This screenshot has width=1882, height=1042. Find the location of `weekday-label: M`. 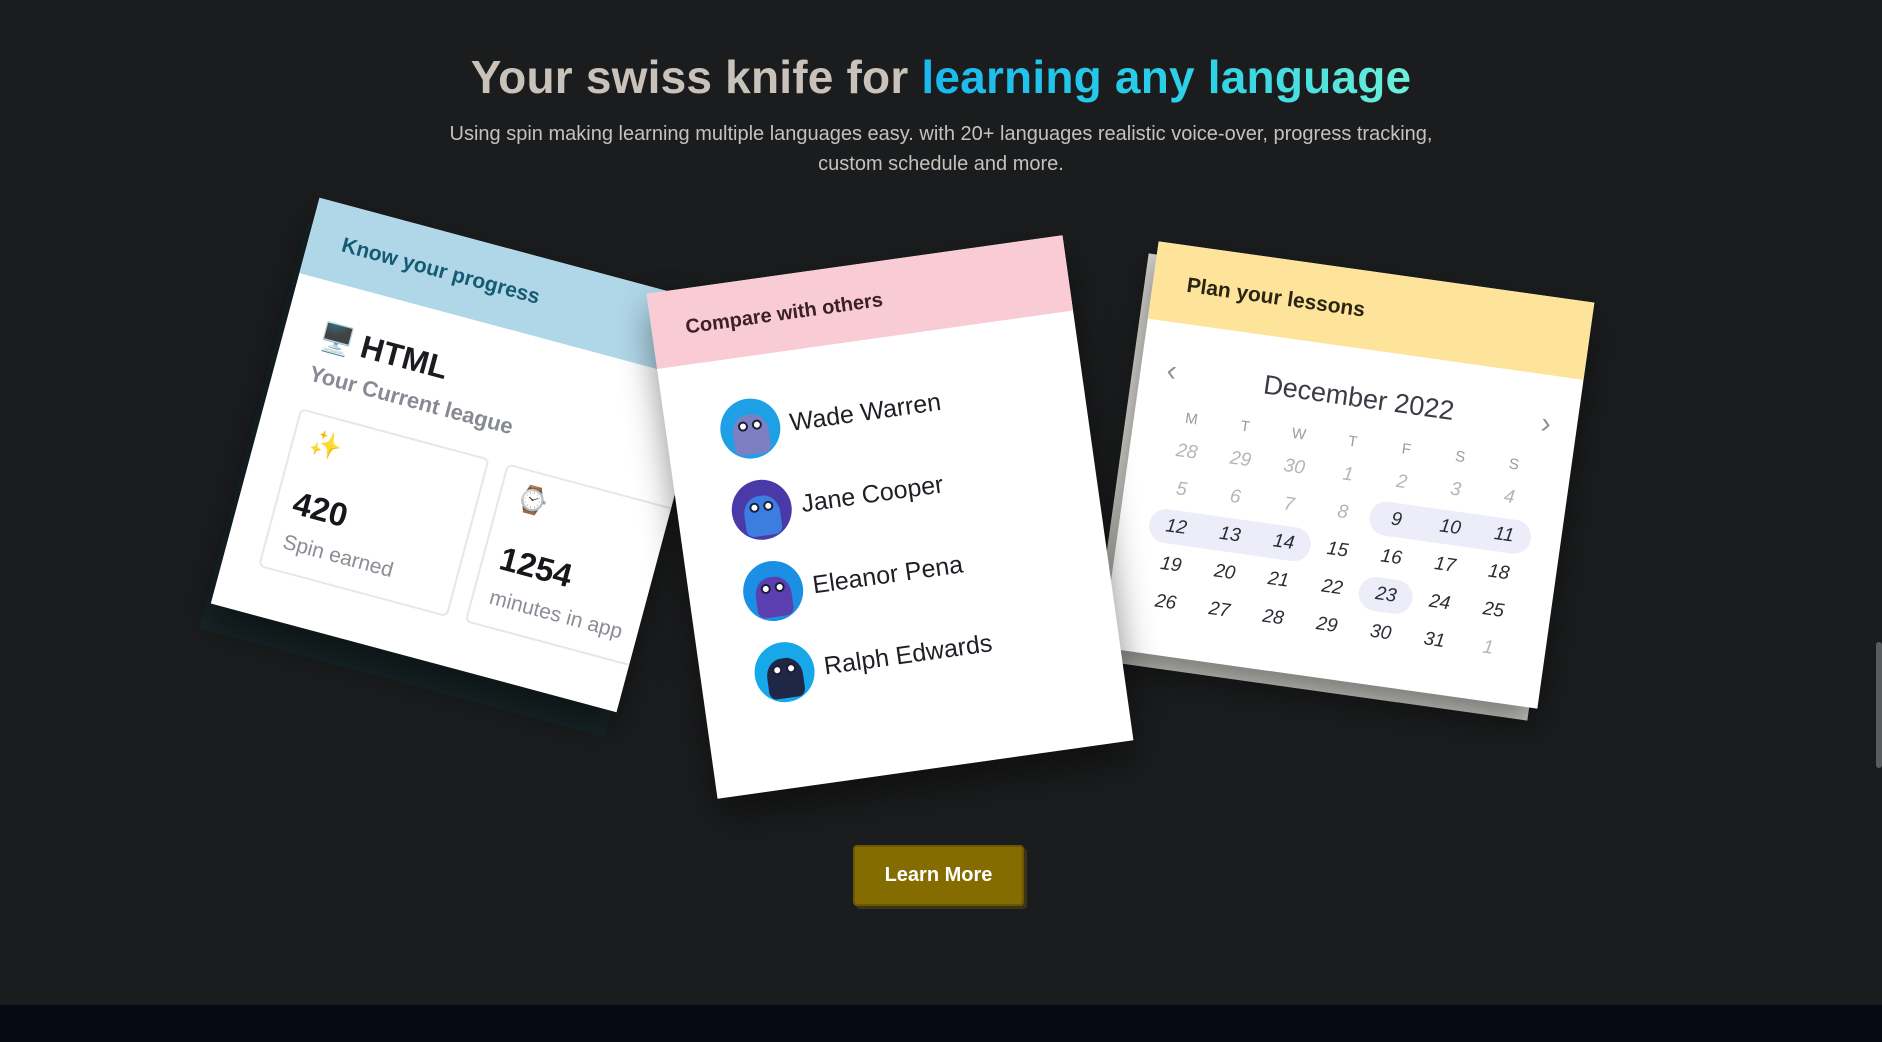

weekday-label: M is located at coordinates (1191, 418).